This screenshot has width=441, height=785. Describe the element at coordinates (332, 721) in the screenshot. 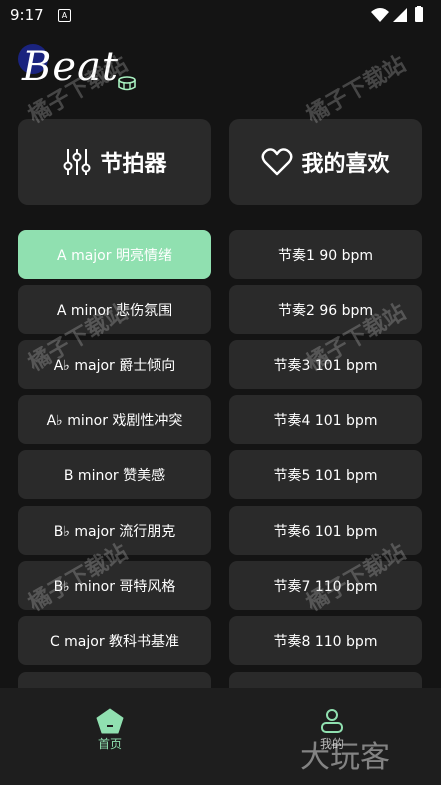

I see `profile-icon` at that location.